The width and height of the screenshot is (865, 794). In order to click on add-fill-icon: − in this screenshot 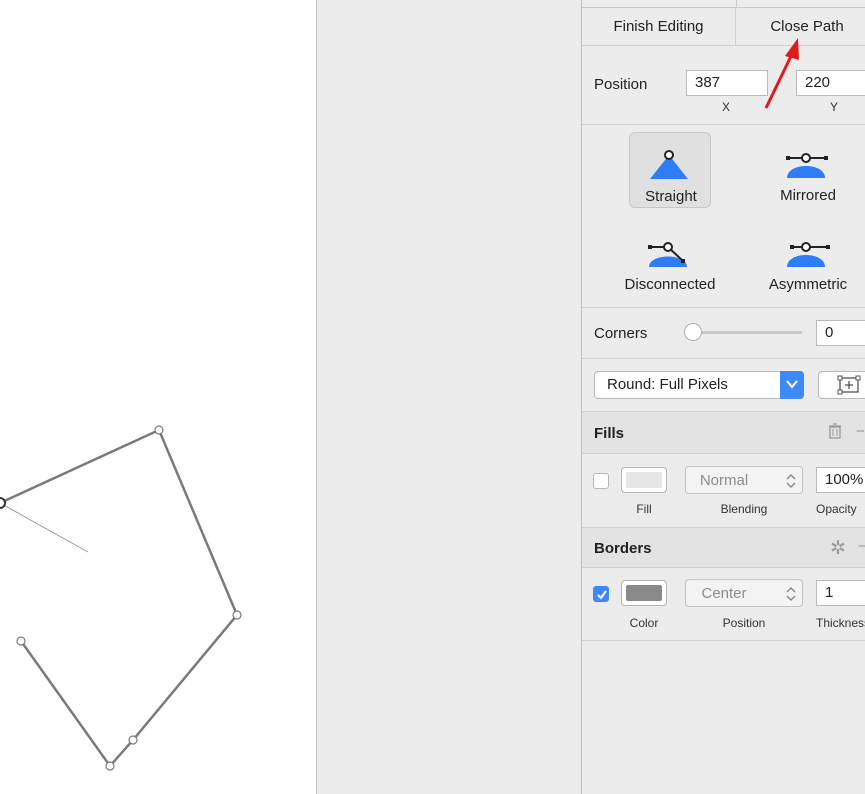, I will do `click(860, 431)`.